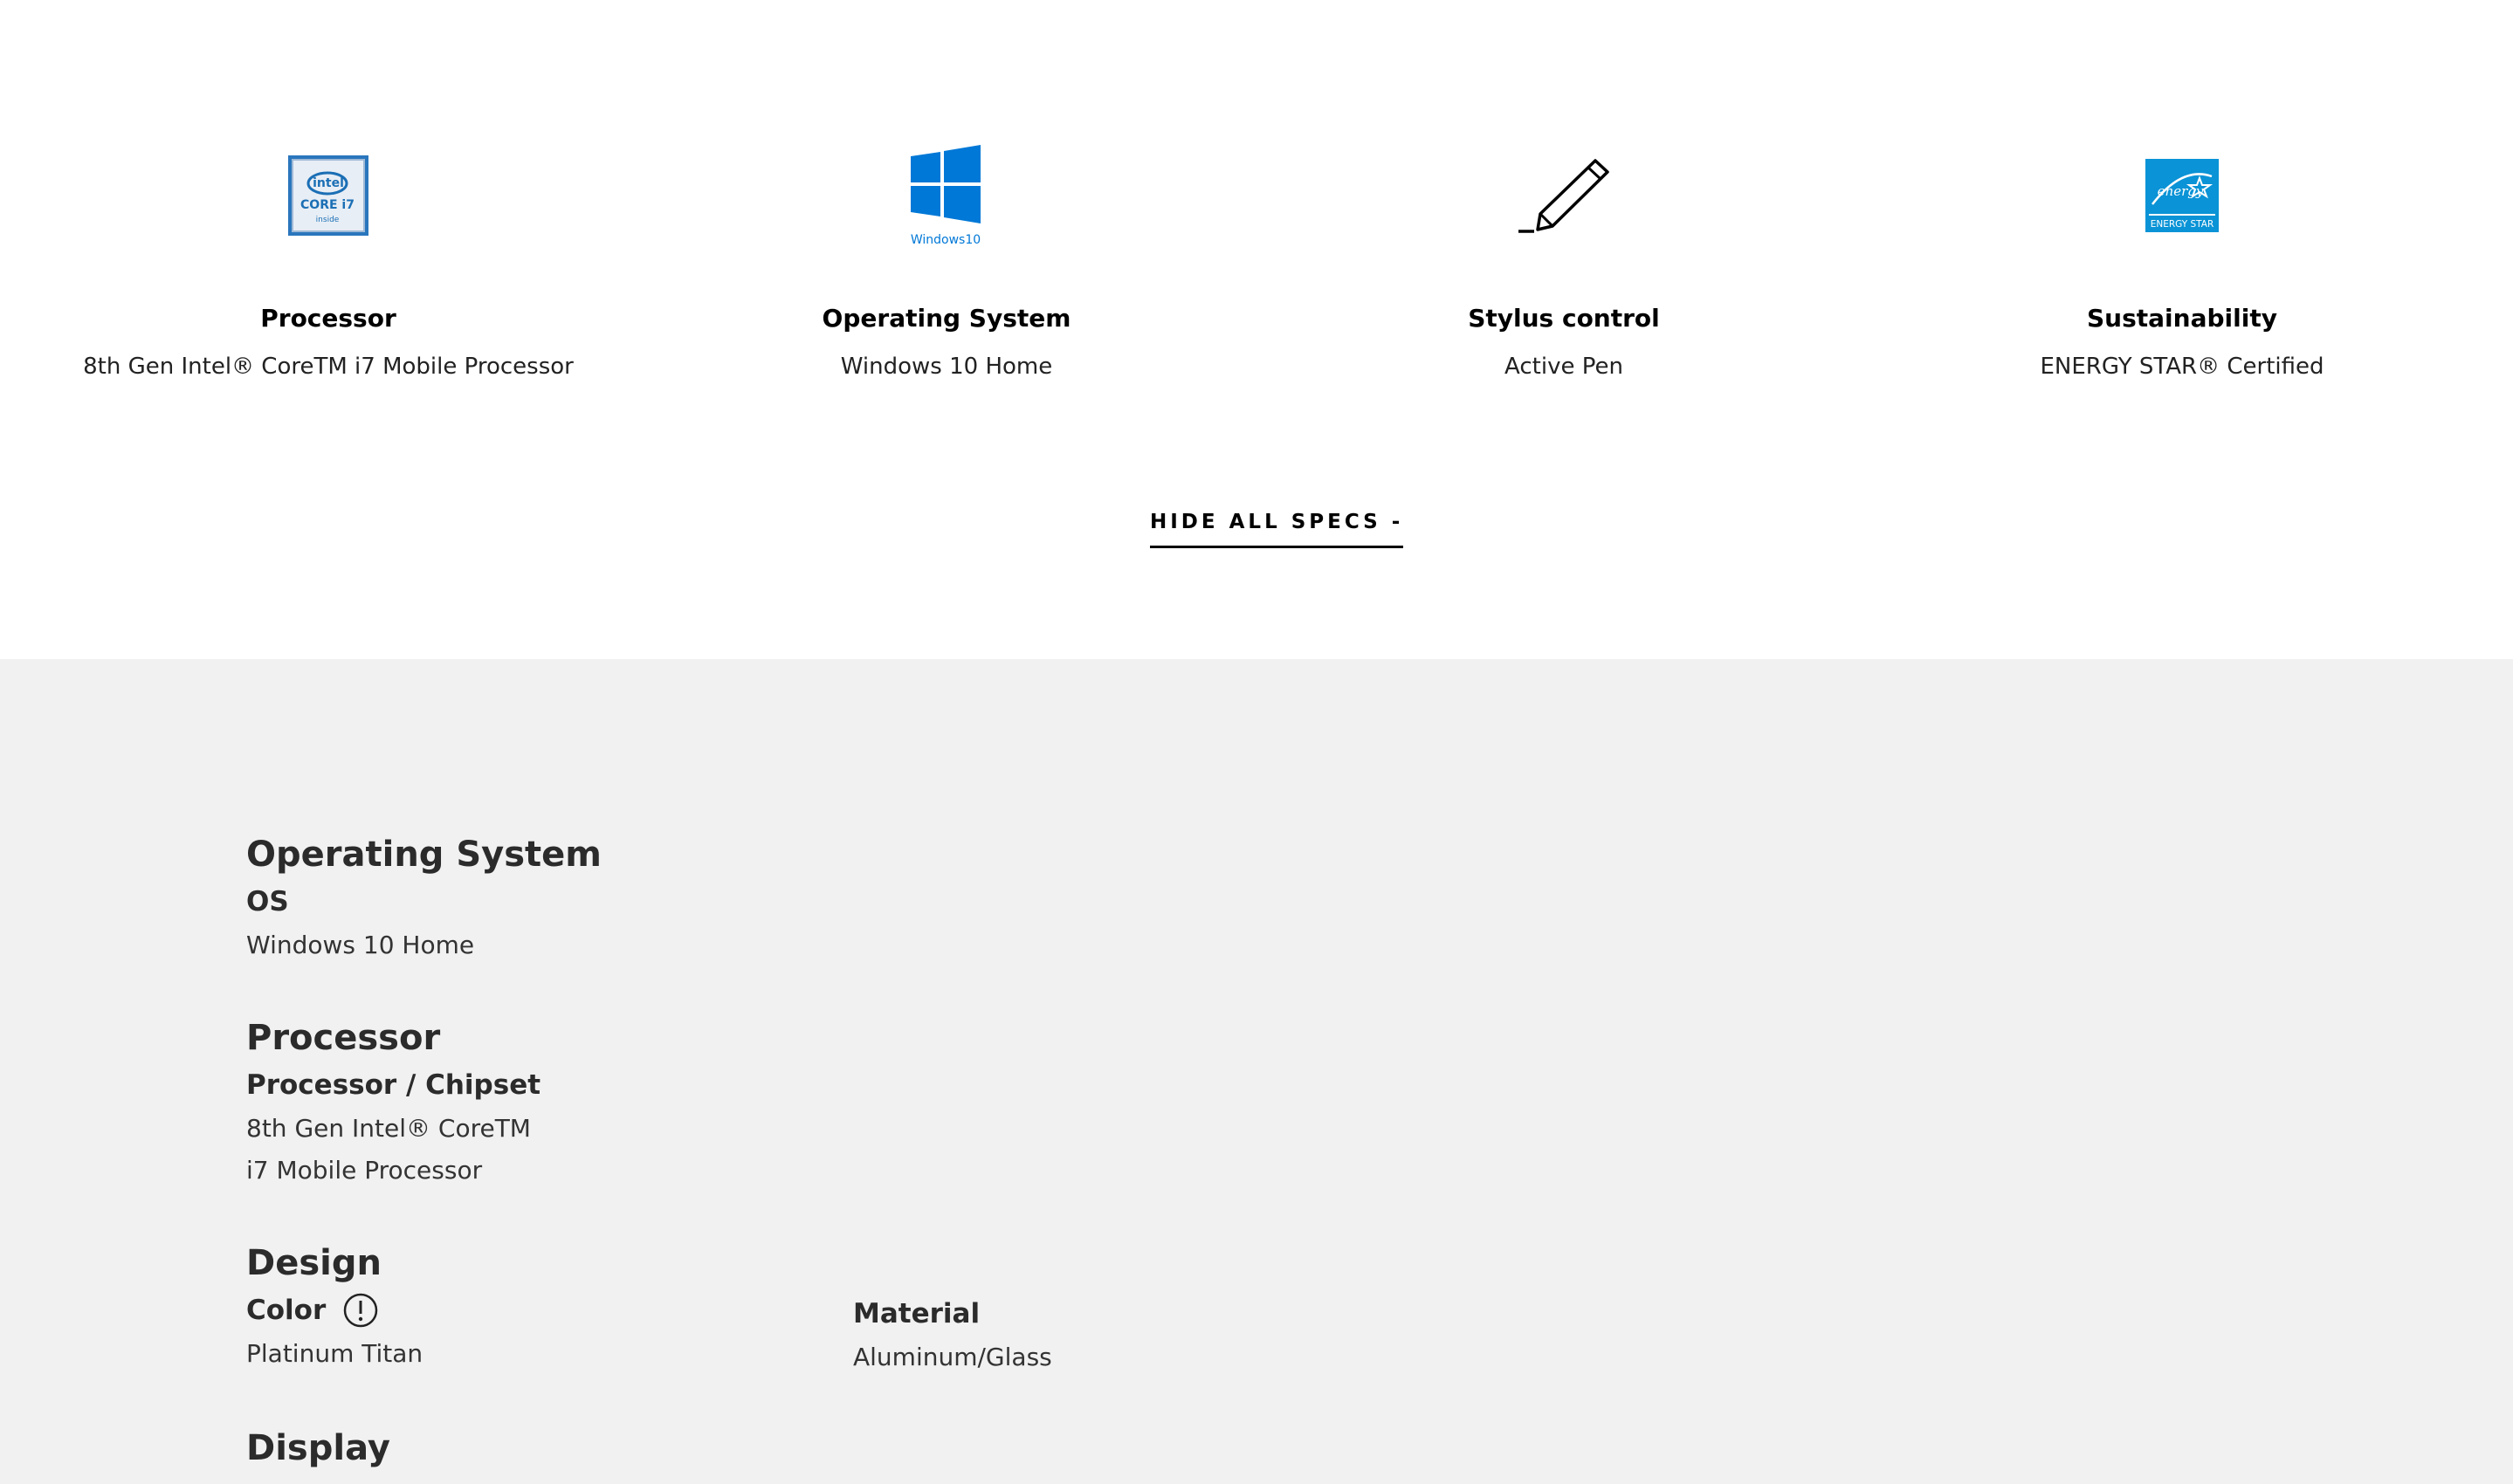 The image size is (2513, 1484). I want to click on stylus-pen-icon, so click(1564, 196).